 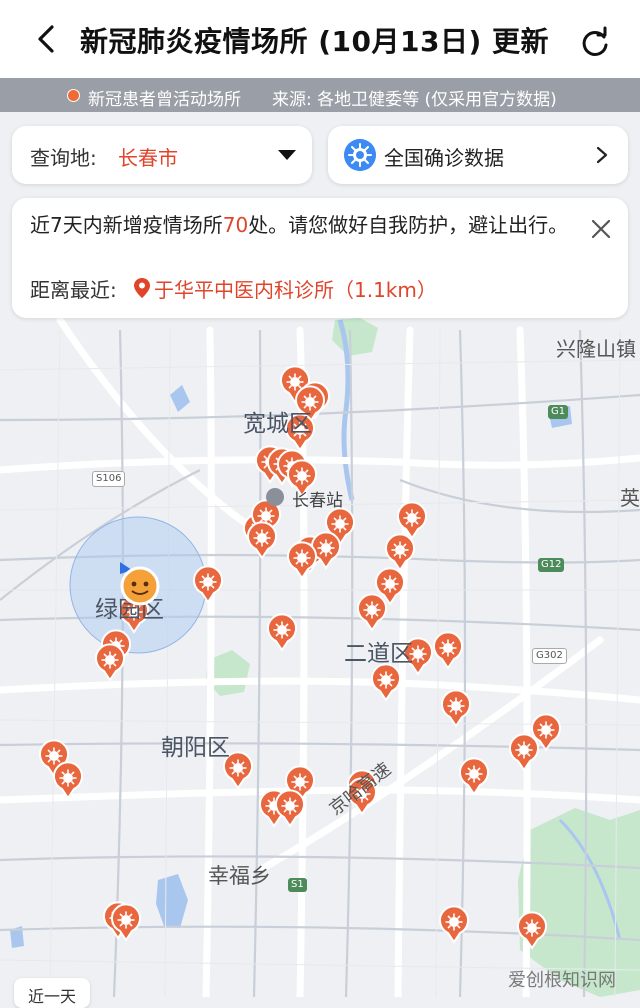 What do you see at coordinates (297, 885) in the screenshot?
I see `road-shield-s1: S1` at bounding box center [297, 885].